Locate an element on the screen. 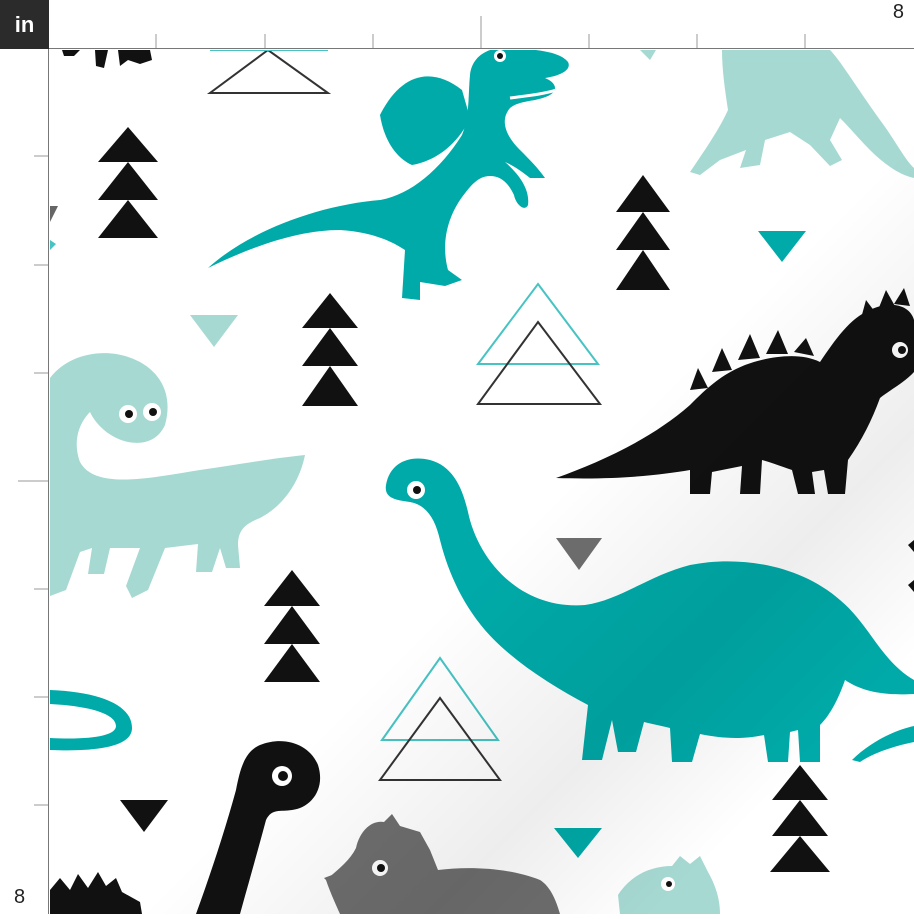  top-ruler: 8 is located at coordinates (481, 24).